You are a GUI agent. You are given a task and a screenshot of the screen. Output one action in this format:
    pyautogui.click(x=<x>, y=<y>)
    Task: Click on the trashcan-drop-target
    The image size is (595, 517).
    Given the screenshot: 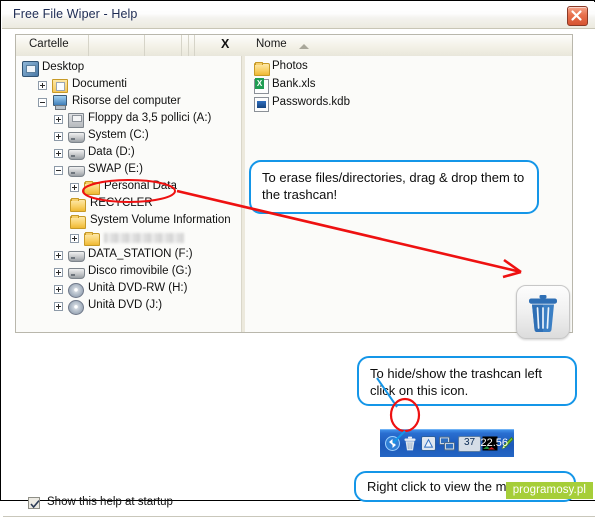 What is the action you would take?
    pyautogui.click(x=543, y=312)
    